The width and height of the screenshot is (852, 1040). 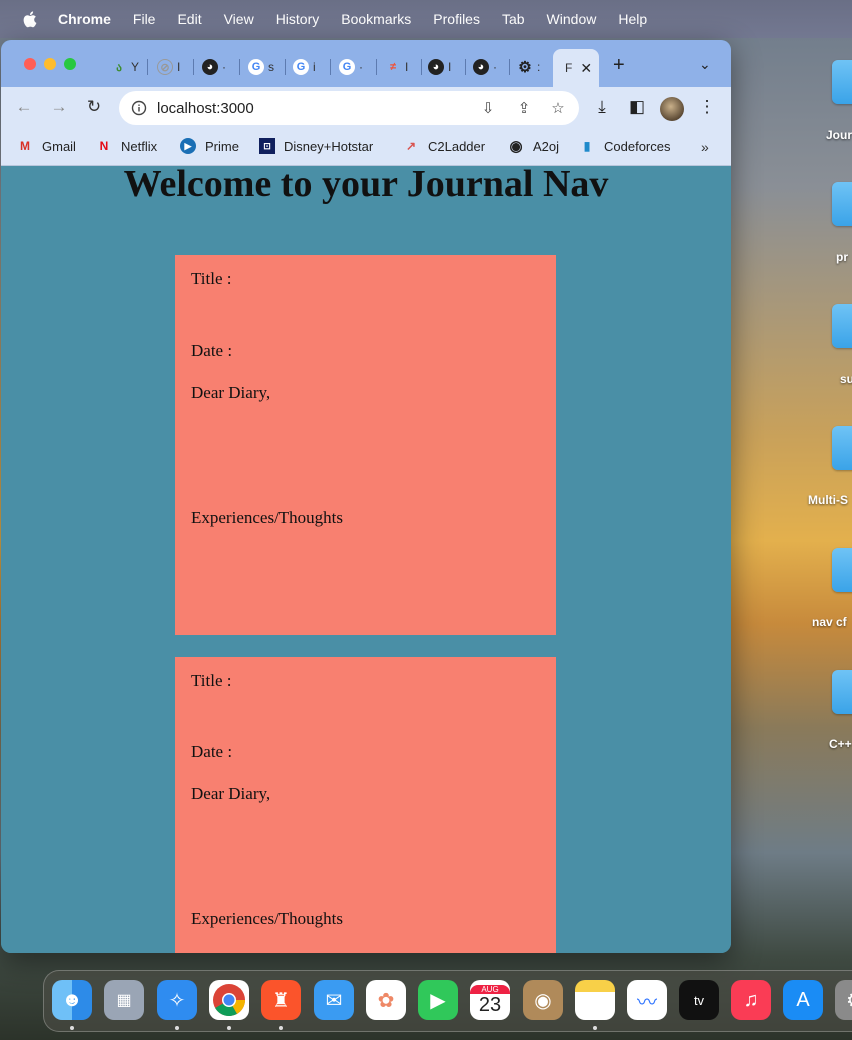 What do you see at coordinates (587, 146) in the screenshot?
I see `codeforces-icon: ▮` at bounding box center [587, 146].